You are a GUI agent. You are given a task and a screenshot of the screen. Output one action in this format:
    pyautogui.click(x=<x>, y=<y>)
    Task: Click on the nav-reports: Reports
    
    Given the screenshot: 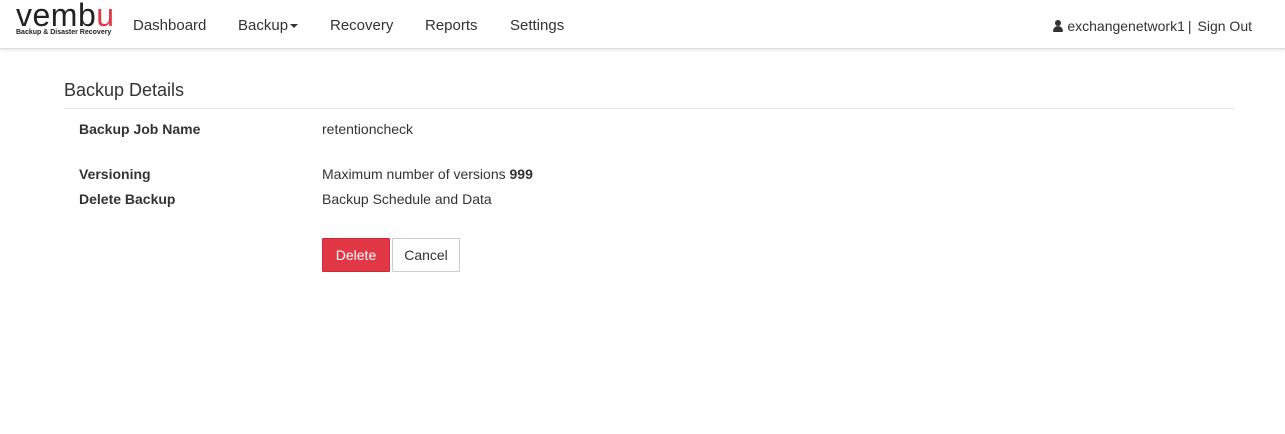 What is the action you would take?
    pyautogui.click(x=451, y=26)
    